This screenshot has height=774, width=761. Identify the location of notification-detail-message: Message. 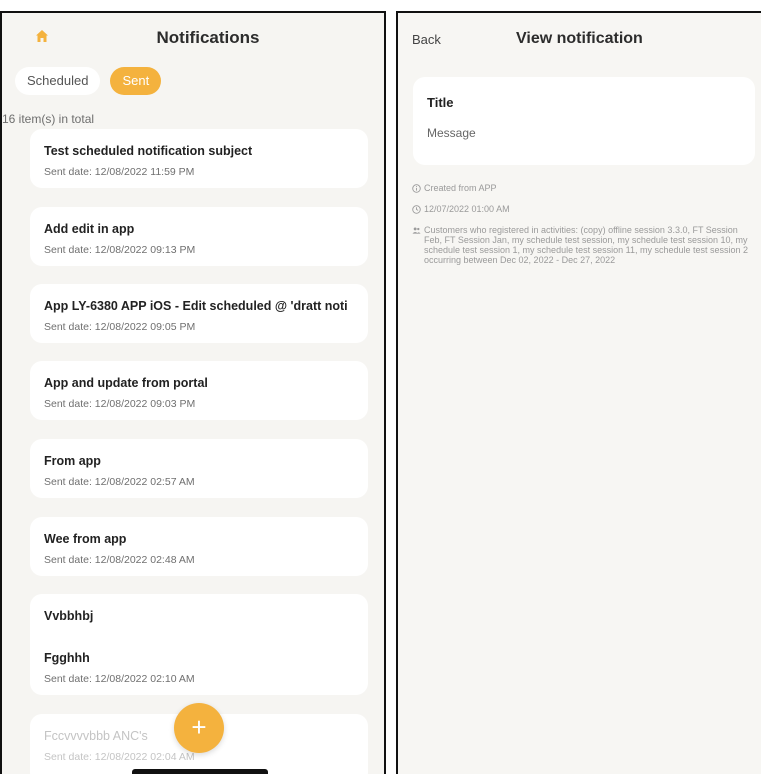
(451, 133).